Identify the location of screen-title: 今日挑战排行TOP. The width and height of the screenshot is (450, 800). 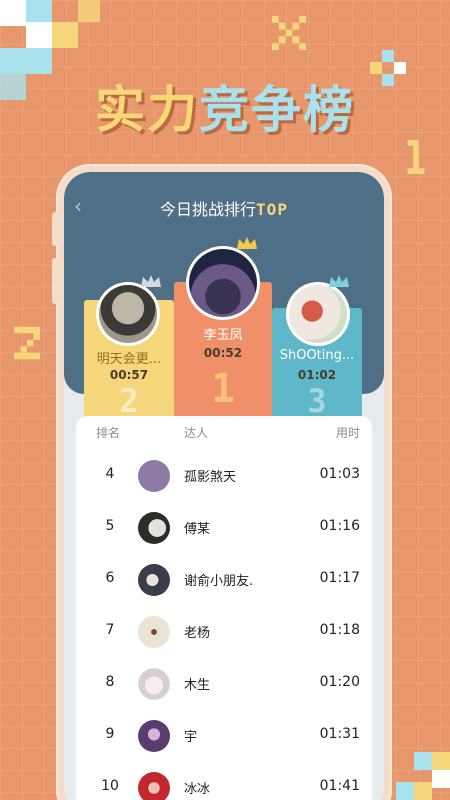
(224, 208).